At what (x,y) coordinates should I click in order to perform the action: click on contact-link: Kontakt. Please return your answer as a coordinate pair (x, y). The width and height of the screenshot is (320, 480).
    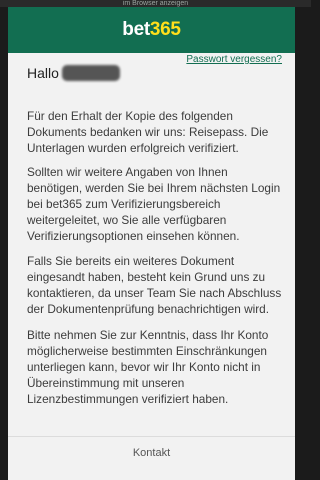
    Looking at the image, I should click on (151, 453).